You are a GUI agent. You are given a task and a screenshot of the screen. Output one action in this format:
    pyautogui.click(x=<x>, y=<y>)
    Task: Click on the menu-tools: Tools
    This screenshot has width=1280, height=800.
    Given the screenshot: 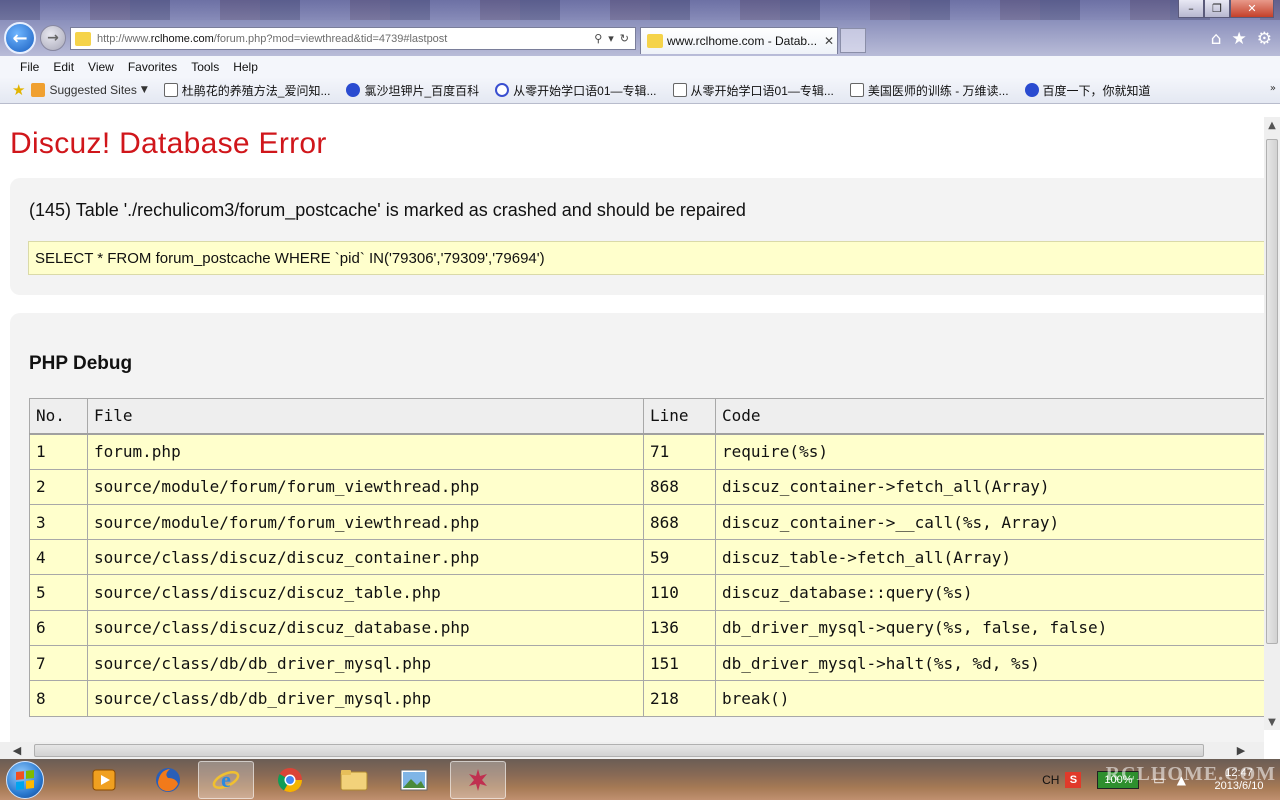 What is the action you would take?
    pyautogui.click(x=208, y=67)
    